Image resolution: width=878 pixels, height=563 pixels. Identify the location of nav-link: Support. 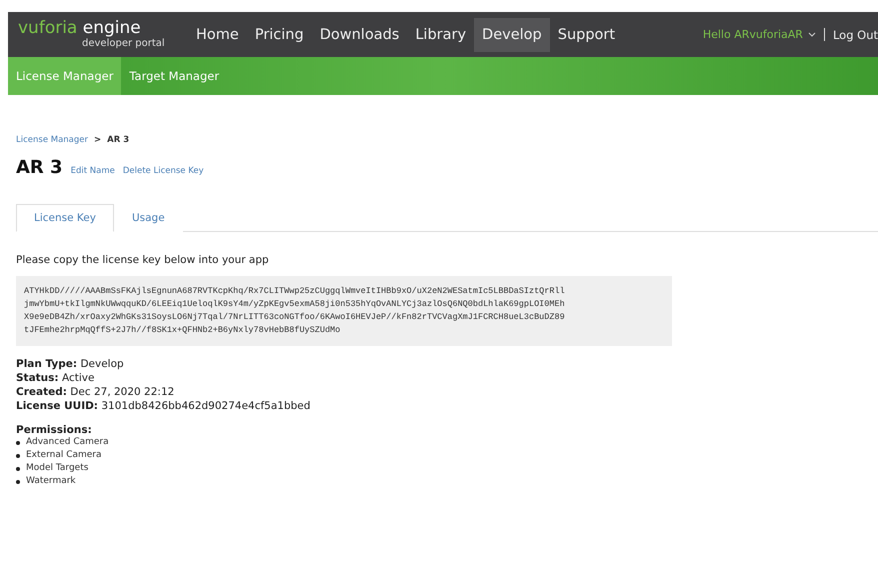
(587, 35).